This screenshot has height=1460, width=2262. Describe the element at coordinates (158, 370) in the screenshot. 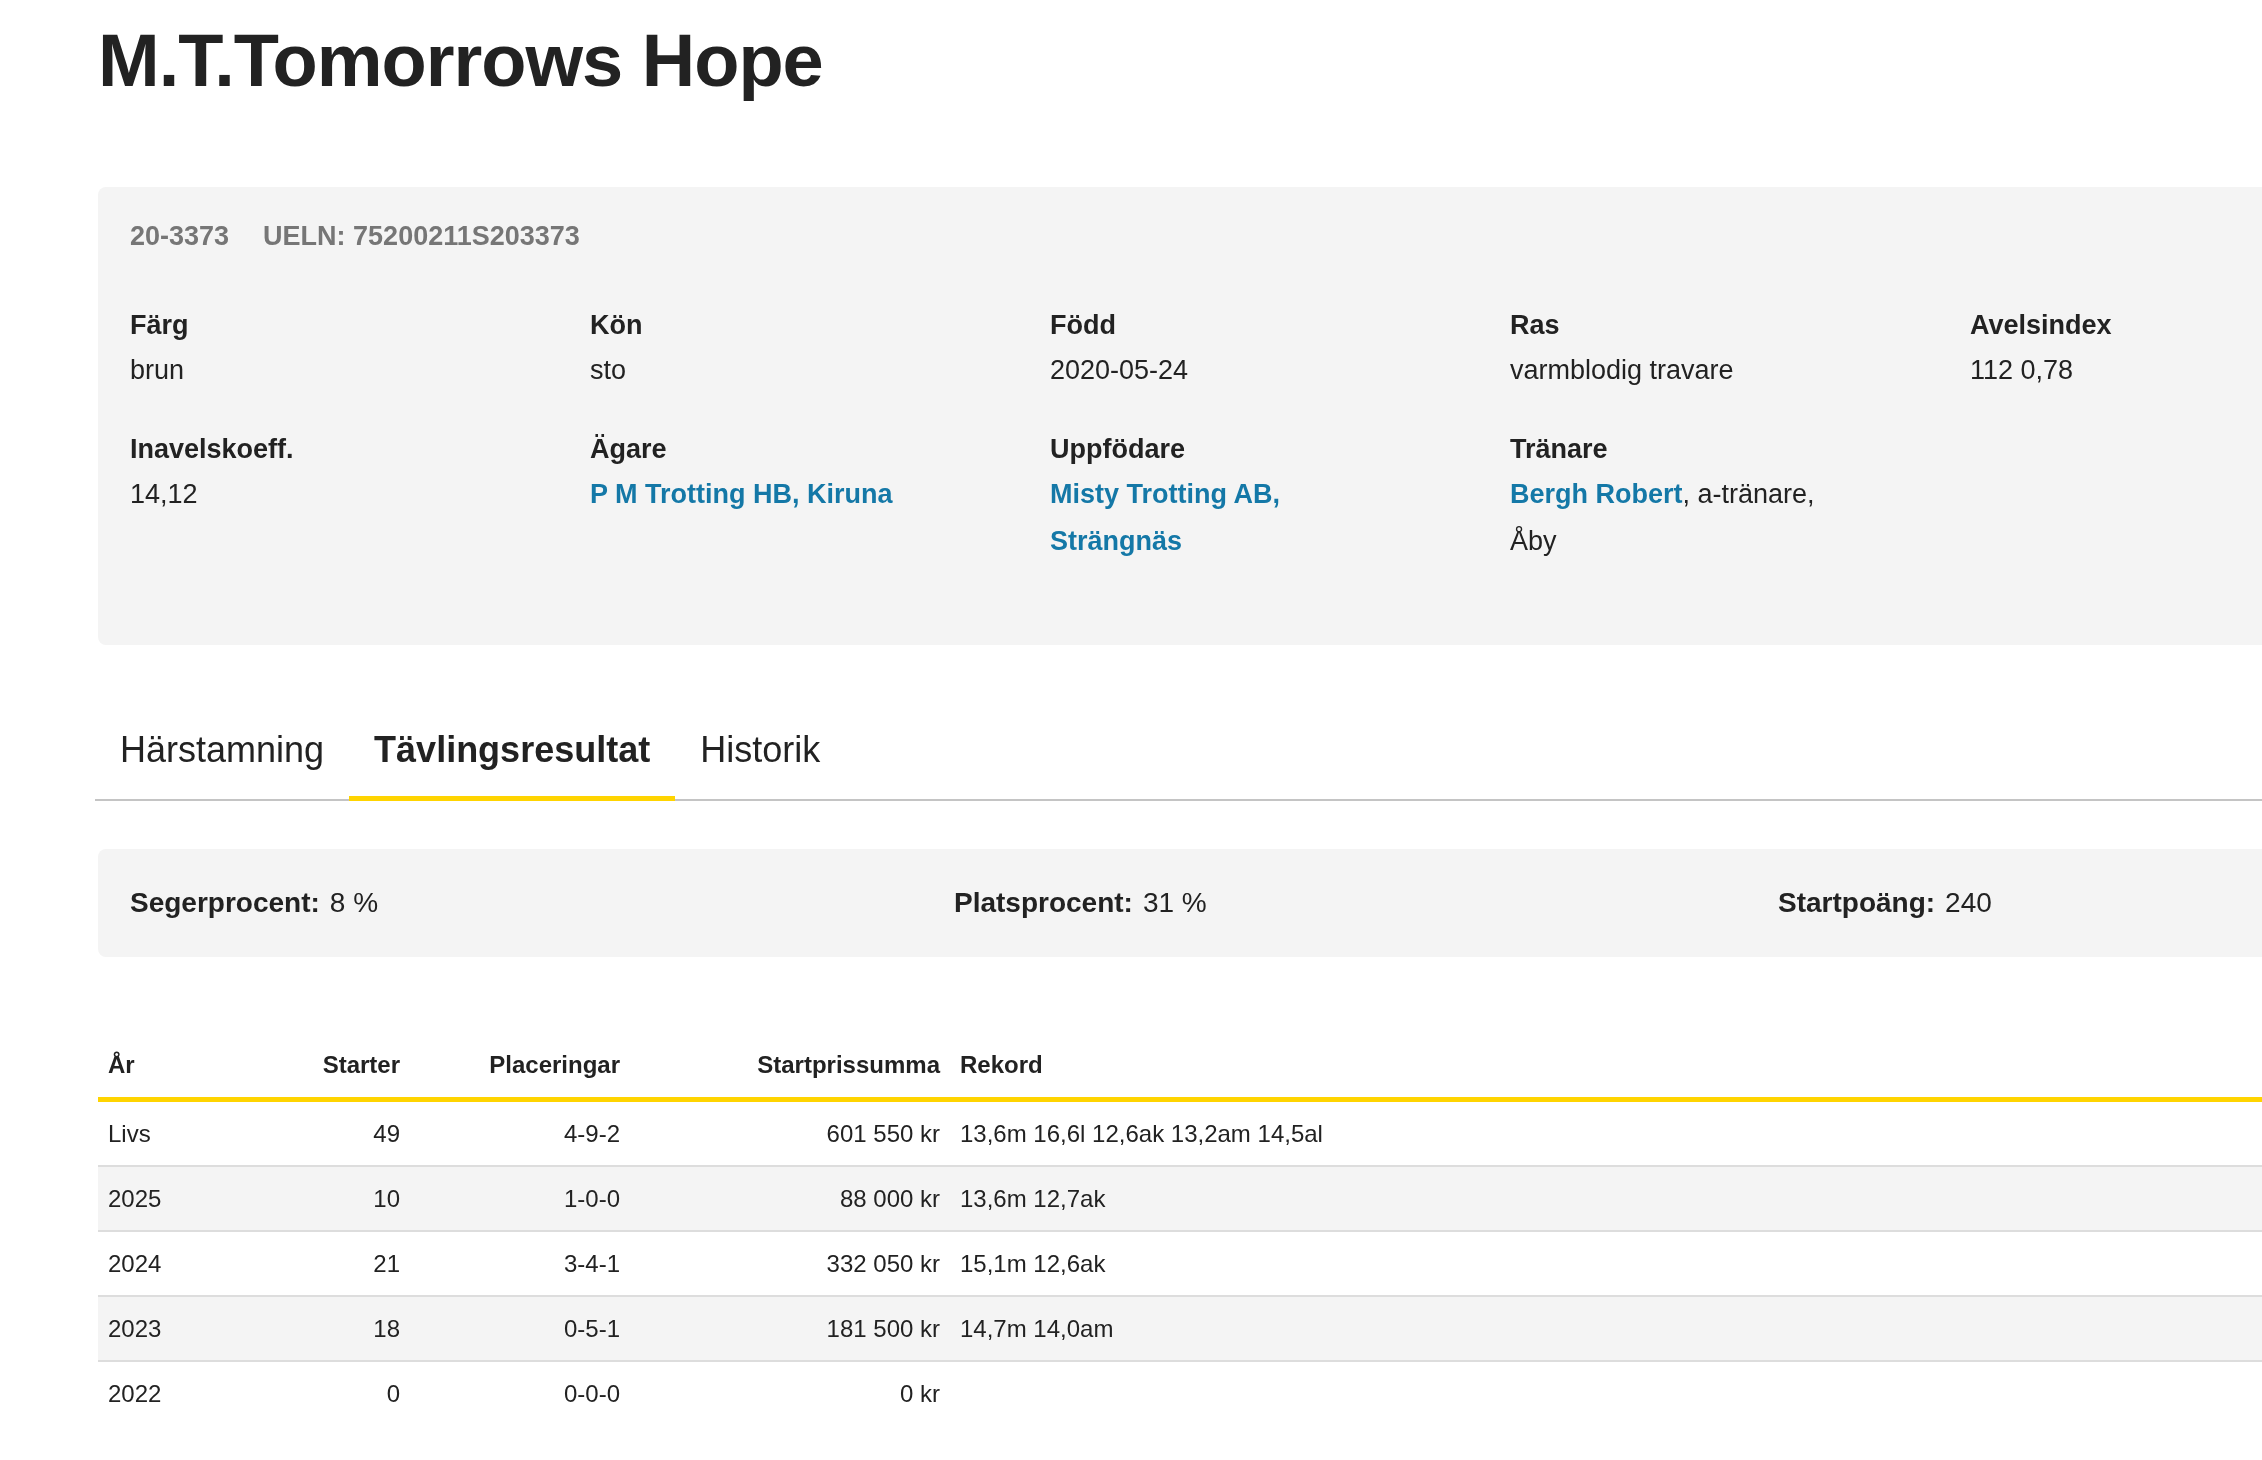

I see `field-value: brun` at that location.